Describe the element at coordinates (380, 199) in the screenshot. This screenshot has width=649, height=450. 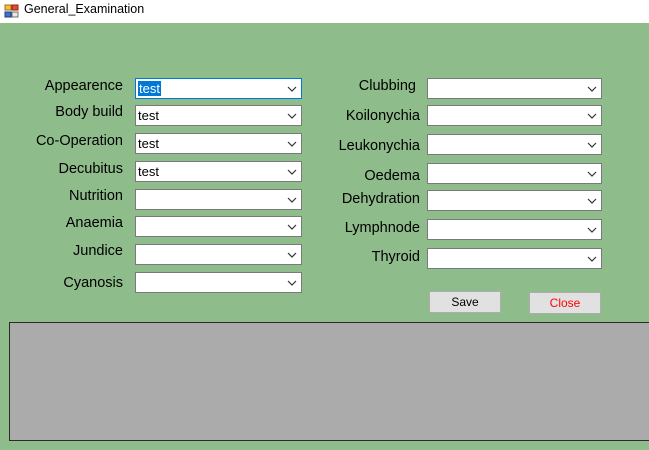
I see `label-dehydration: Dehydration` at that location.